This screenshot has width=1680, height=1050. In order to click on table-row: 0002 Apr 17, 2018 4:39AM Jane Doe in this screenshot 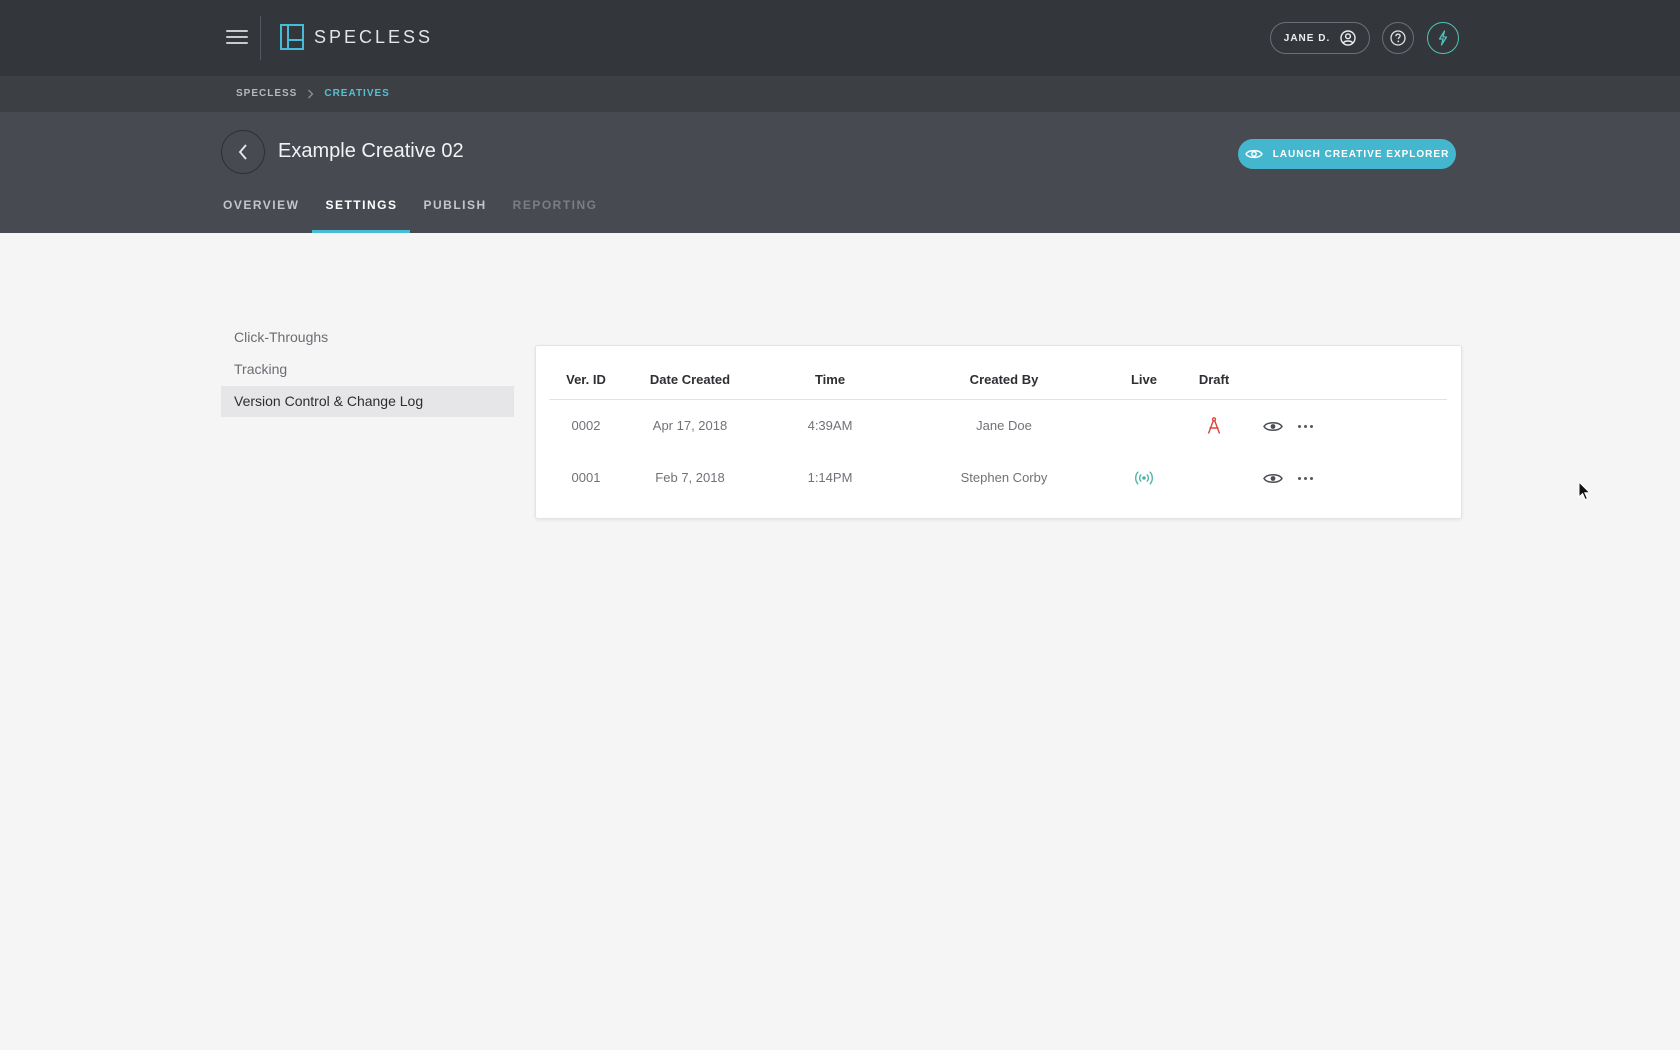, I will do `click(998, 426)`.